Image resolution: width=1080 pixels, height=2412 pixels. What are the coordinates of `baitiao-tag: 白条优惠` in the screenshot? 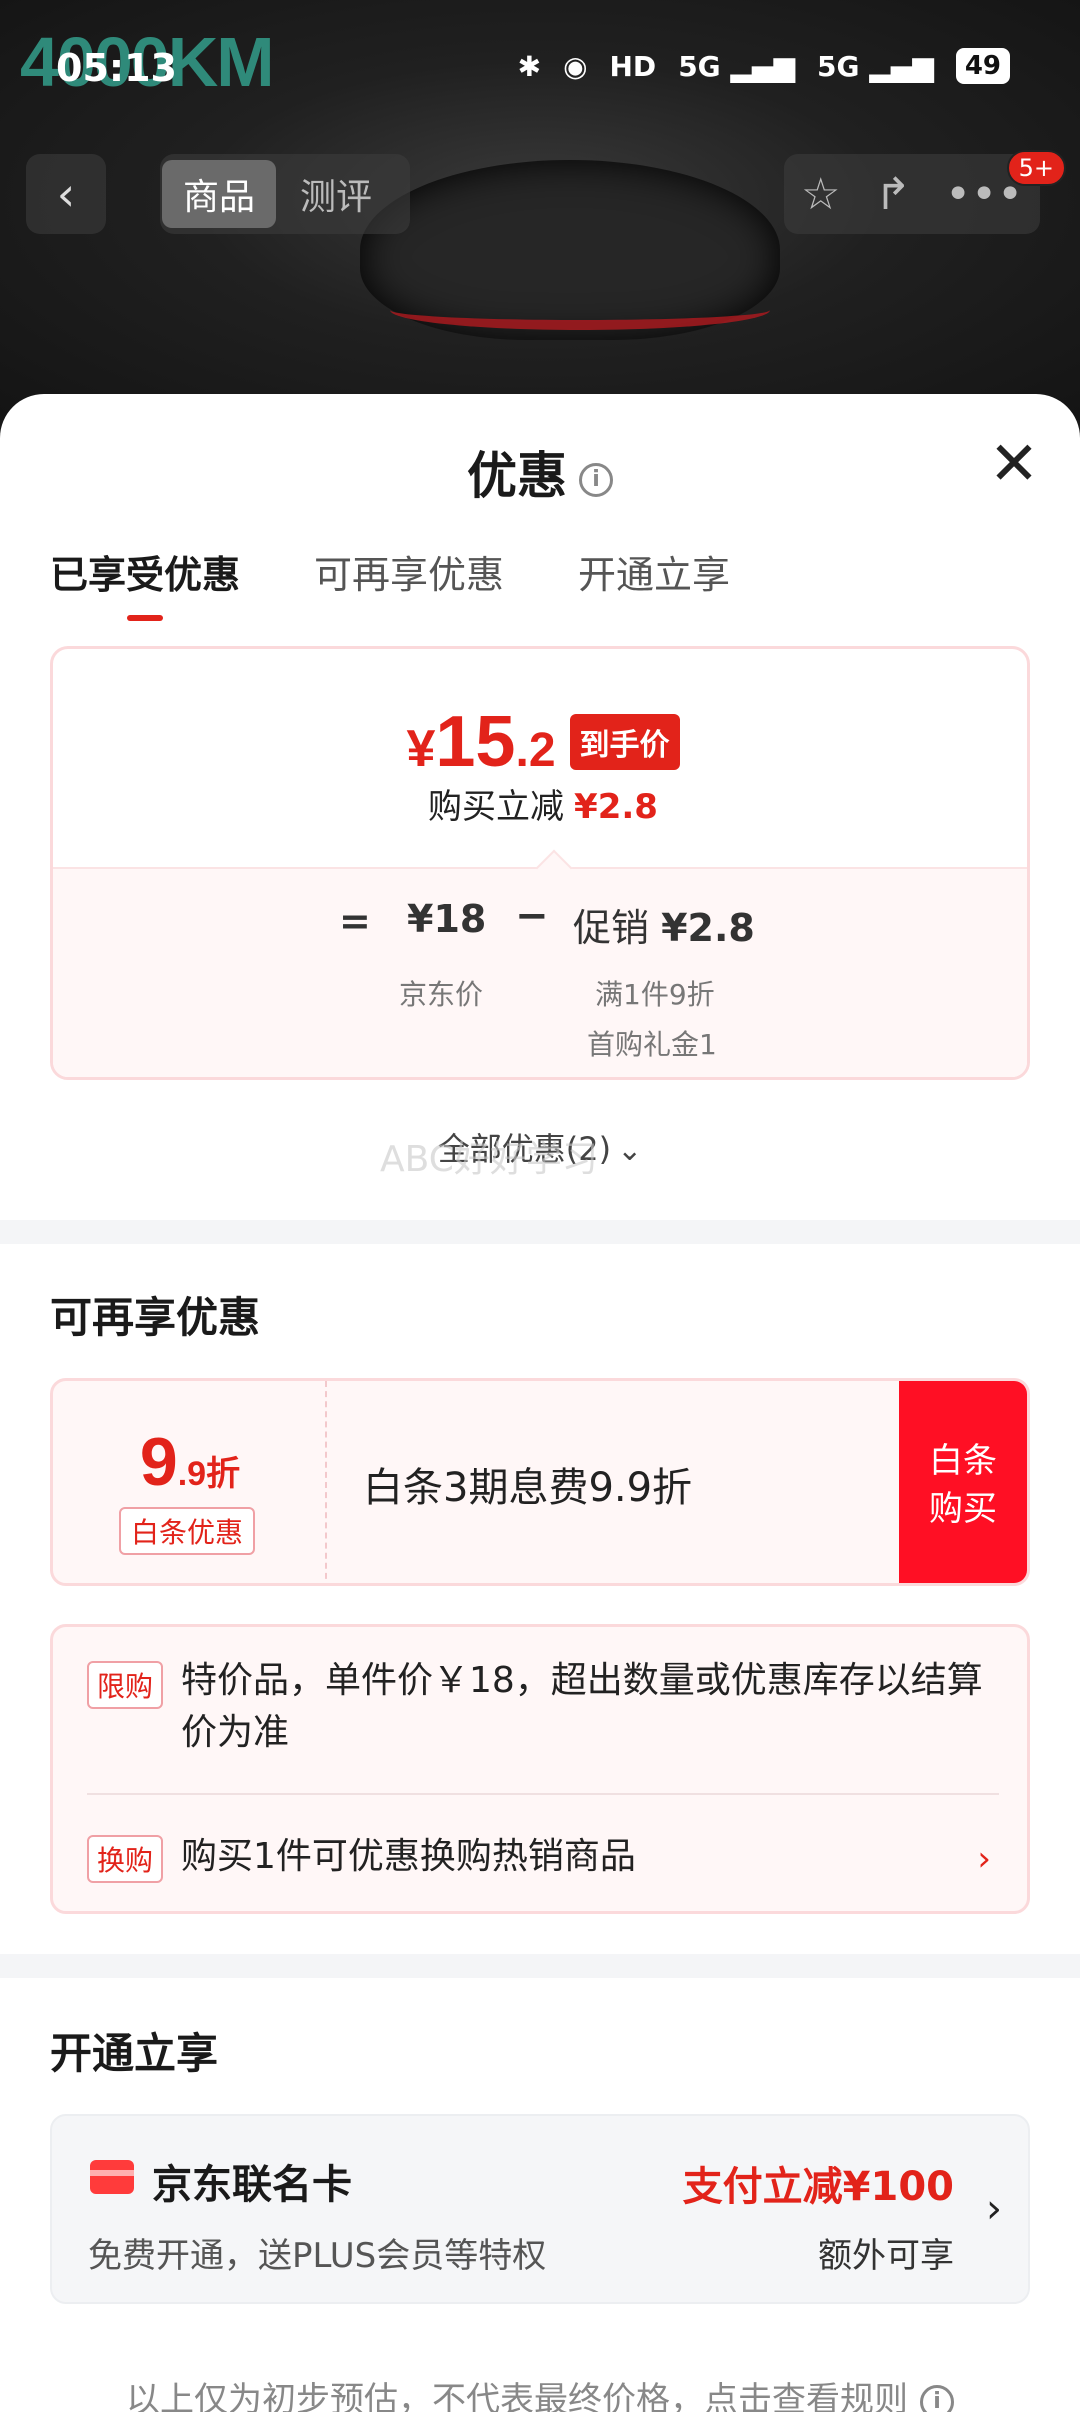 It's located at (187, 1531).